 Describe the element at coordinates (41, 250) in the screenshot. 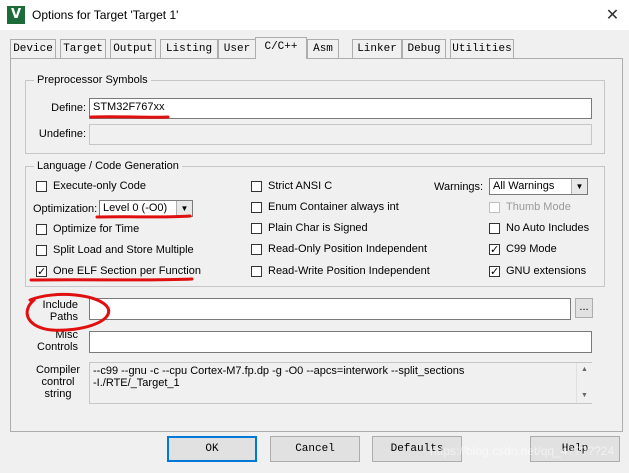

I see `split-load-checkbox` at that location.